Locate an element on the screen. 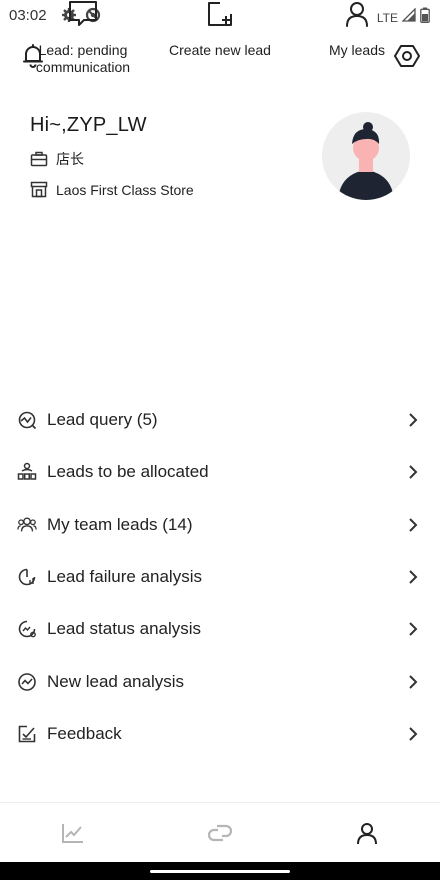 The width and height of the screenshot is (440, 880). menu-item-leads-to-allocate: Leads to be allocated is located at coordinates (220, 472).